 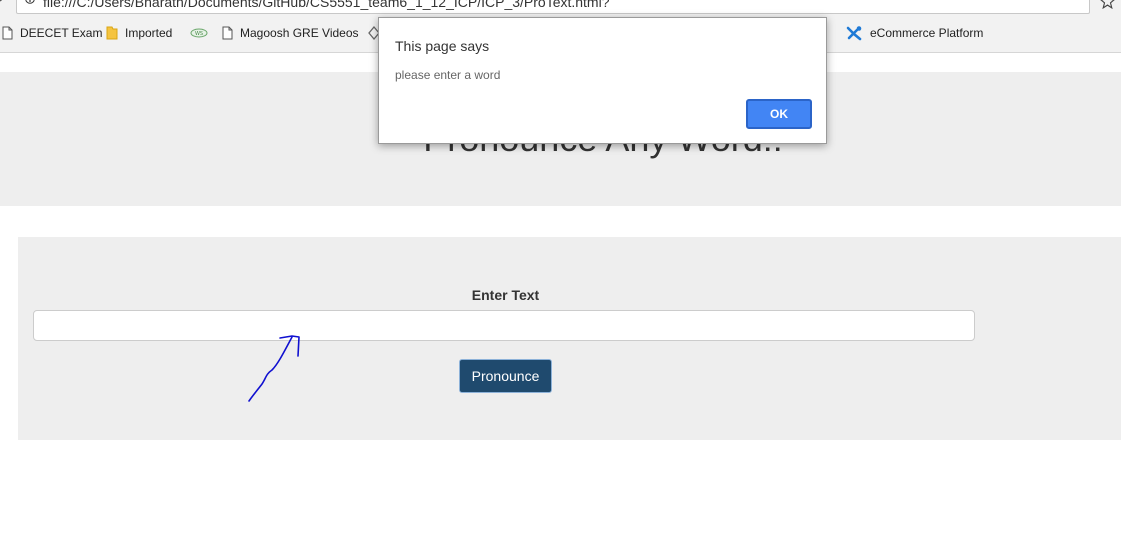 I want to click on bookmark-deecet-exam: DEECET Exam, so click(x=52, y=33).